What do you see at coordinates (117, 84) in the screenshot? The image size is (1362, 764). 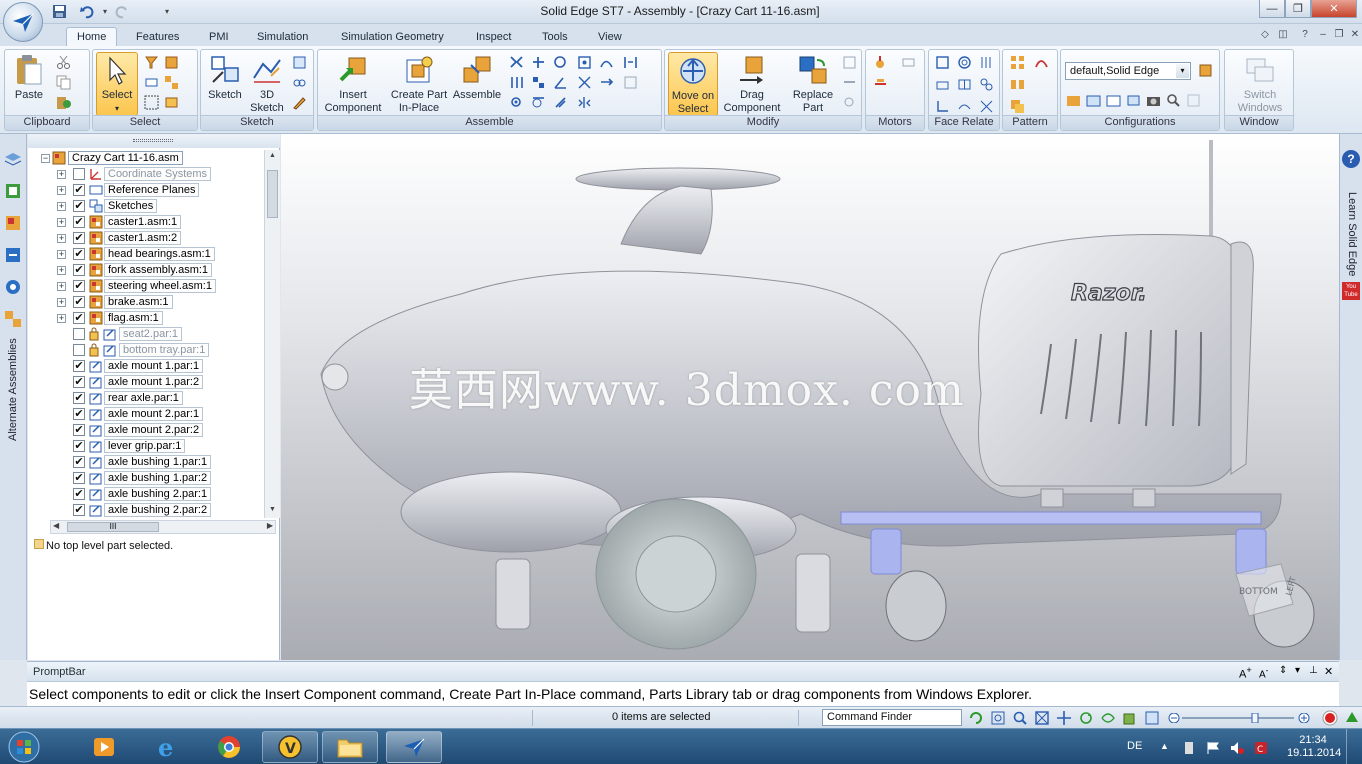 I see `select-button: Select ▾` at bounding box center [117, 84].